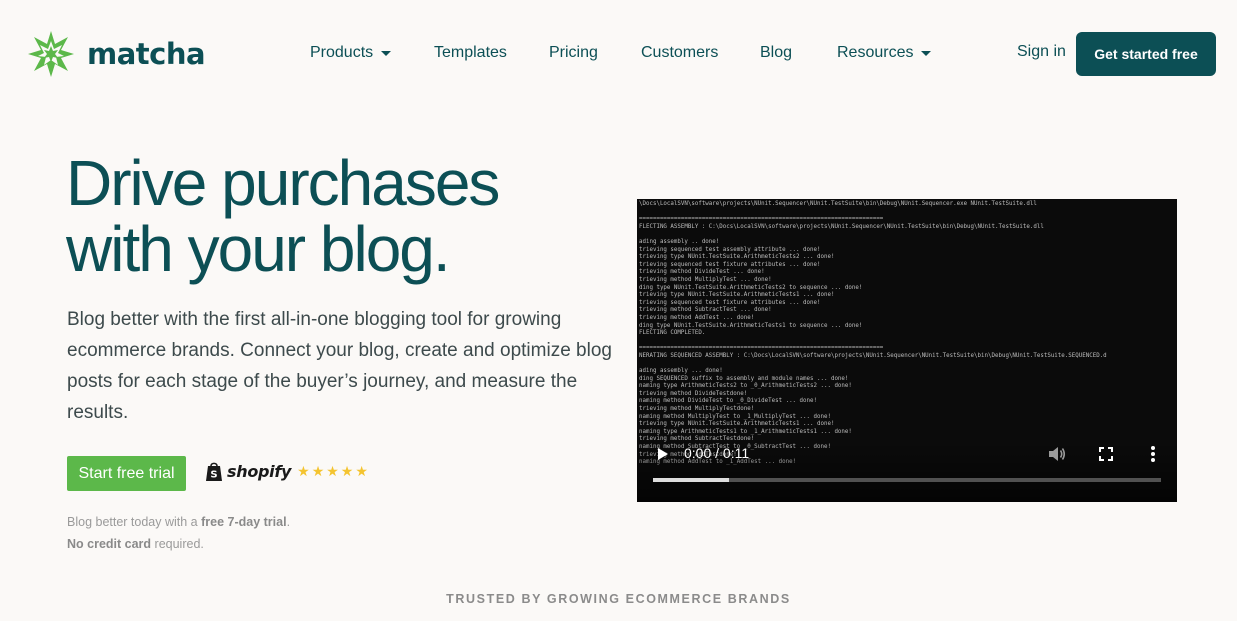 This screenshot has height=621, width=1237. What do you see at coordinates (679, 241) in the screenshot?
I see `console-line: ading assembly .. done!` at bounding box center [679, 241].